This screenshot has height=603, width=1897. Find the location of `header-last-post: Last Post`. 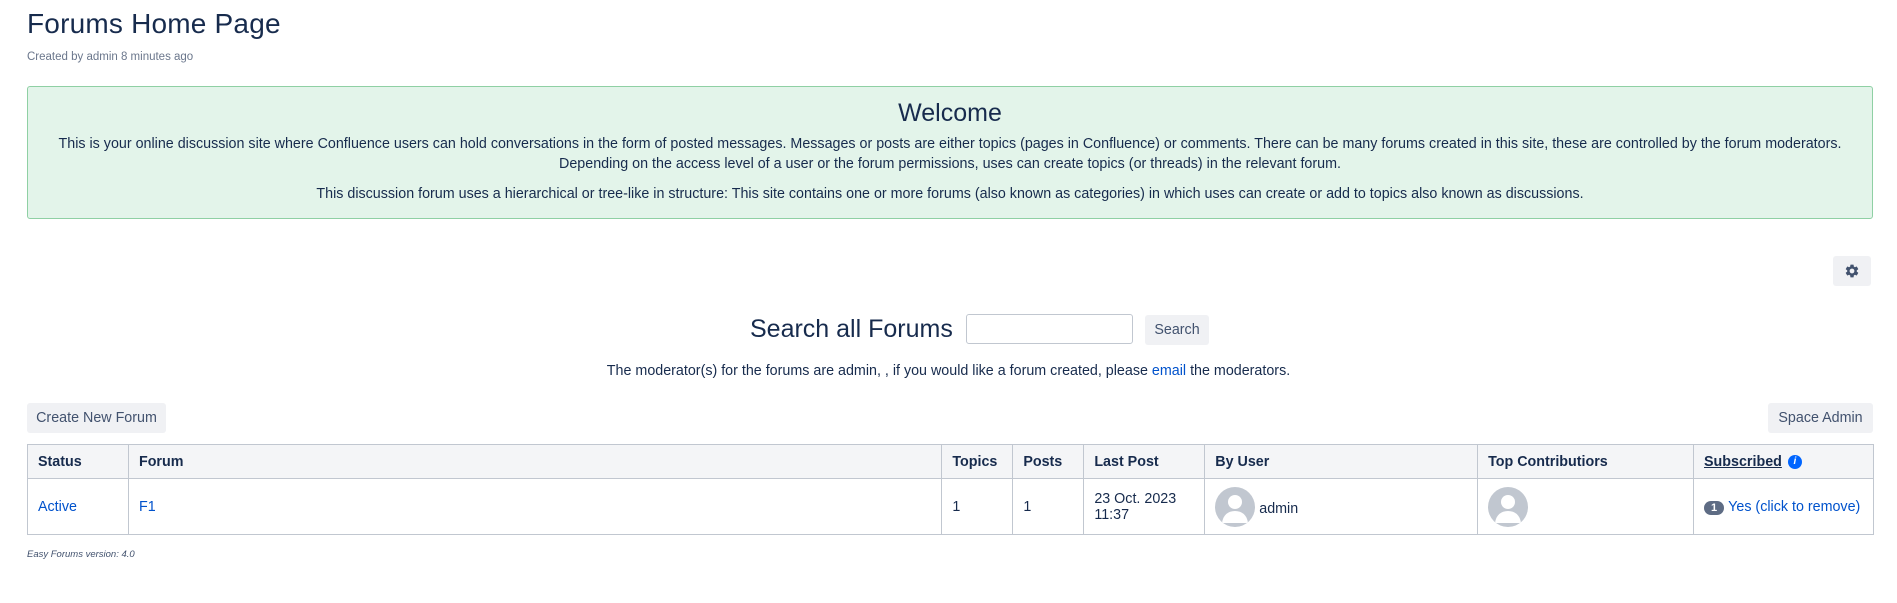

header-last-post: Last Post is located at coordinates (1144, 461).